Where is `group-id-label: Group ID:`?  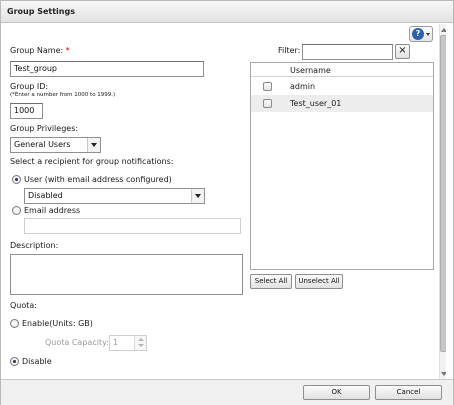
group-id-label: Group ID: is located at coordinates (29, 86).